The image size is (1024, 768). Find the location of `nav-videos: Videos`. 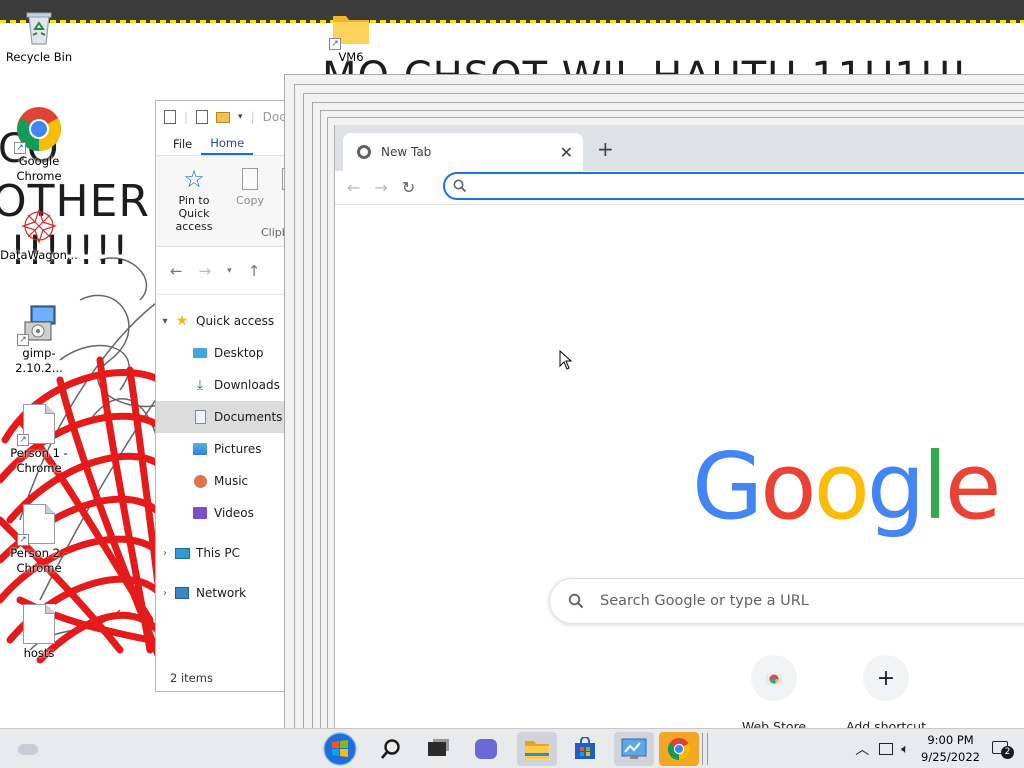

nav-videos: Videos is located at coordinates (230, 513).